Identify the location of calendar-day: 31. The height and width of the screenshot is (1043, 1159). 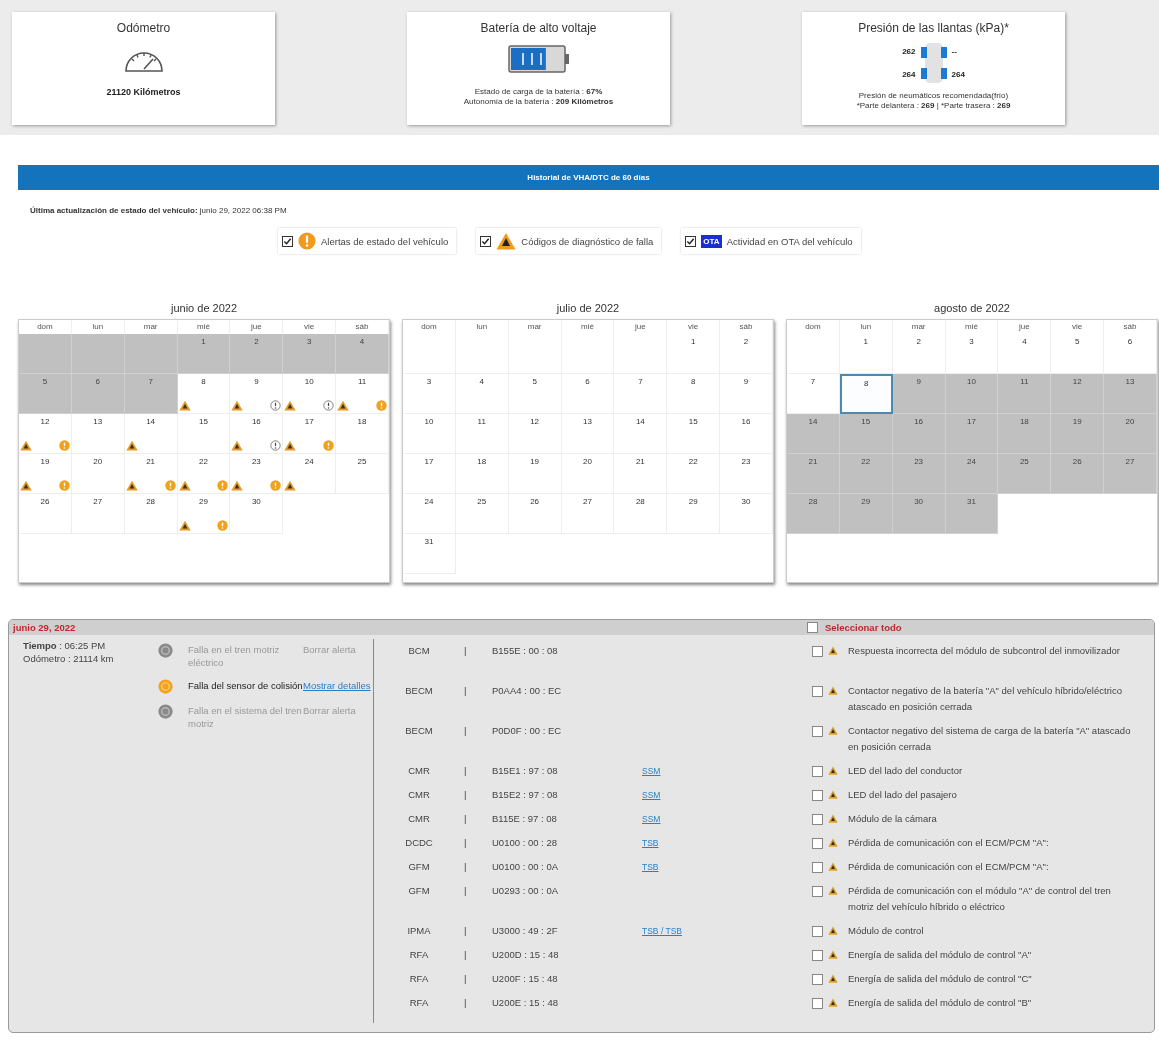
(429, 554).